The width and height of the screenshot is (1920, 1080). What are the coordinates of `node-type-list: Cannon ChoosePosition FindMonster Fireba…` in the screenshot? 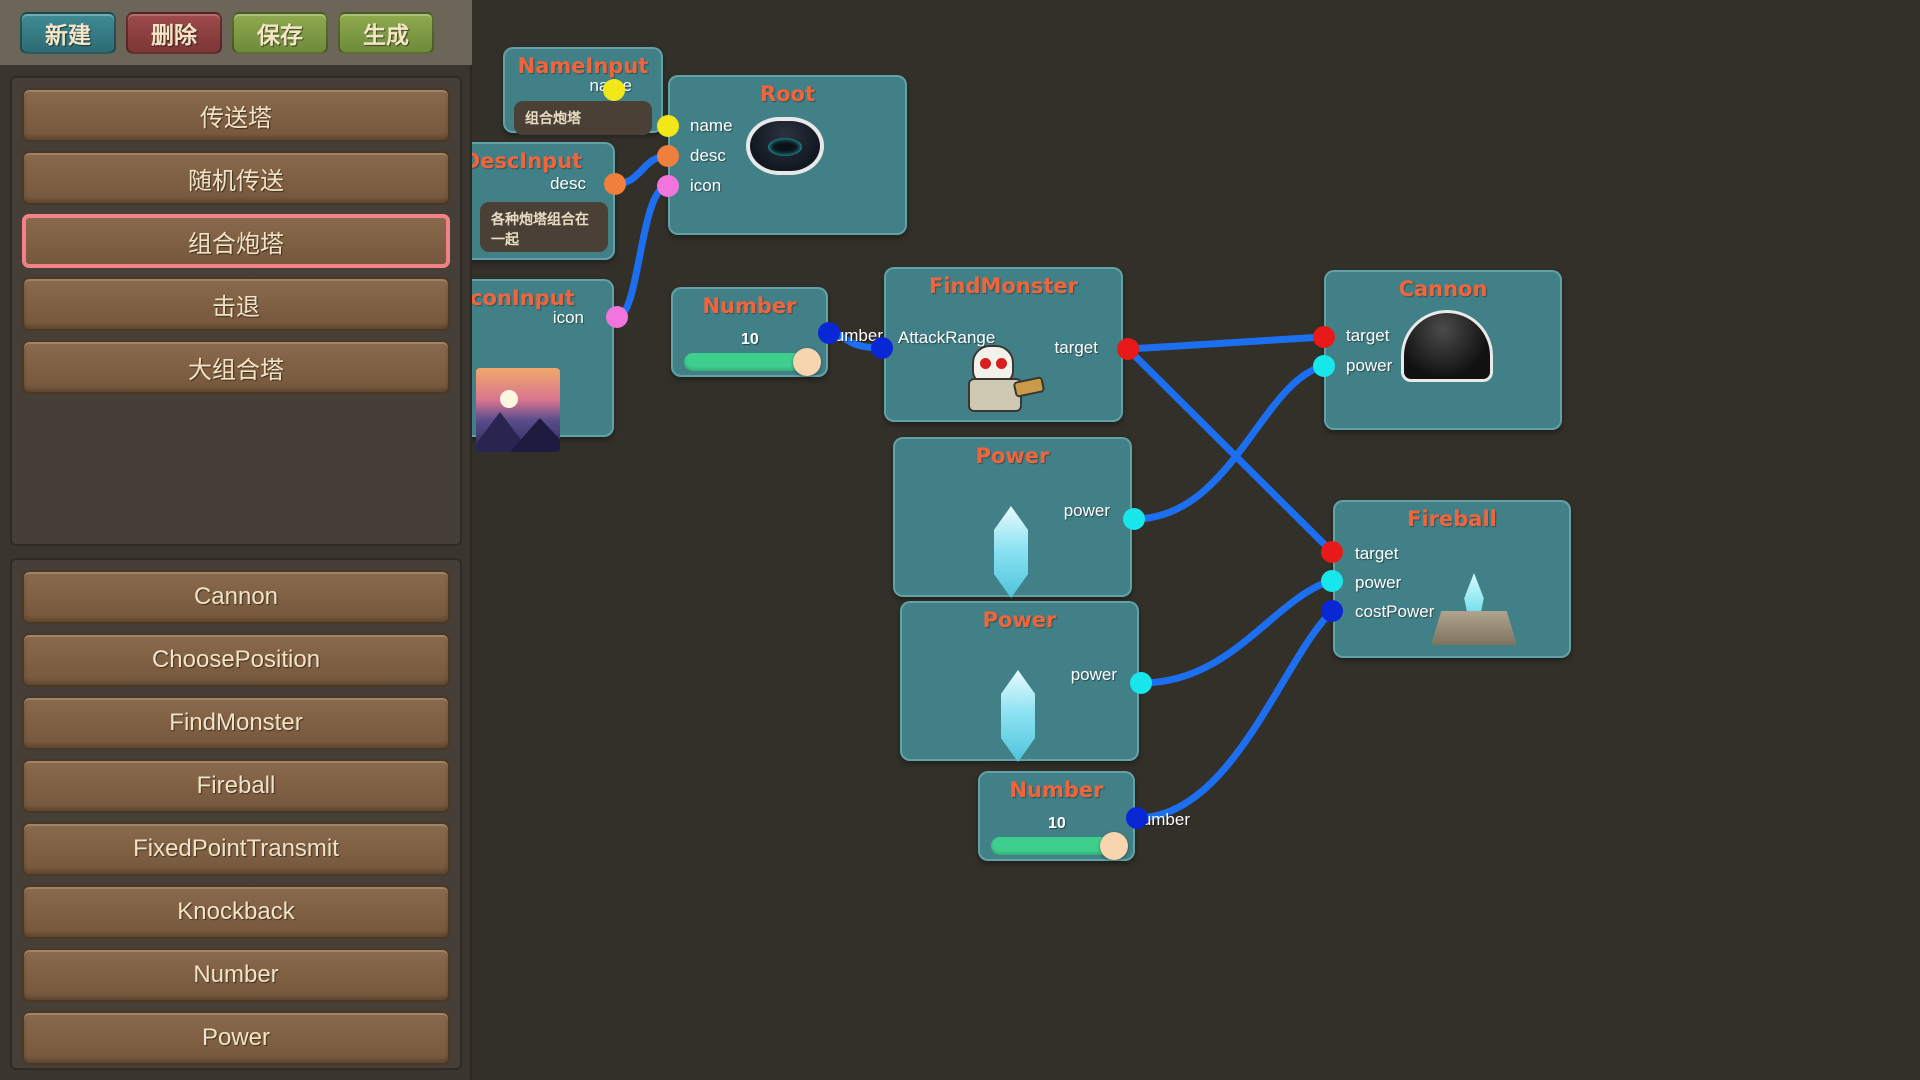 It's located at (236, 814).